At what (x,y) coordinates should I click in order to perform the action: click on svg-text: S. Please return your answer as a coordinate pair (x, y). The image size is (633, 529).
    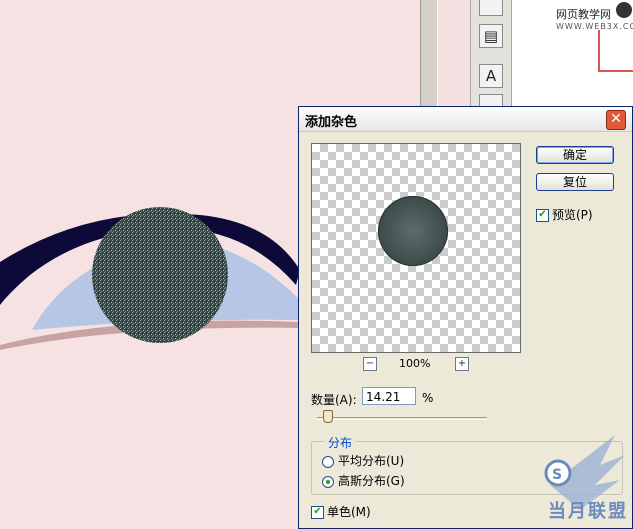
    Looking at the image, I should click on (557, 475).